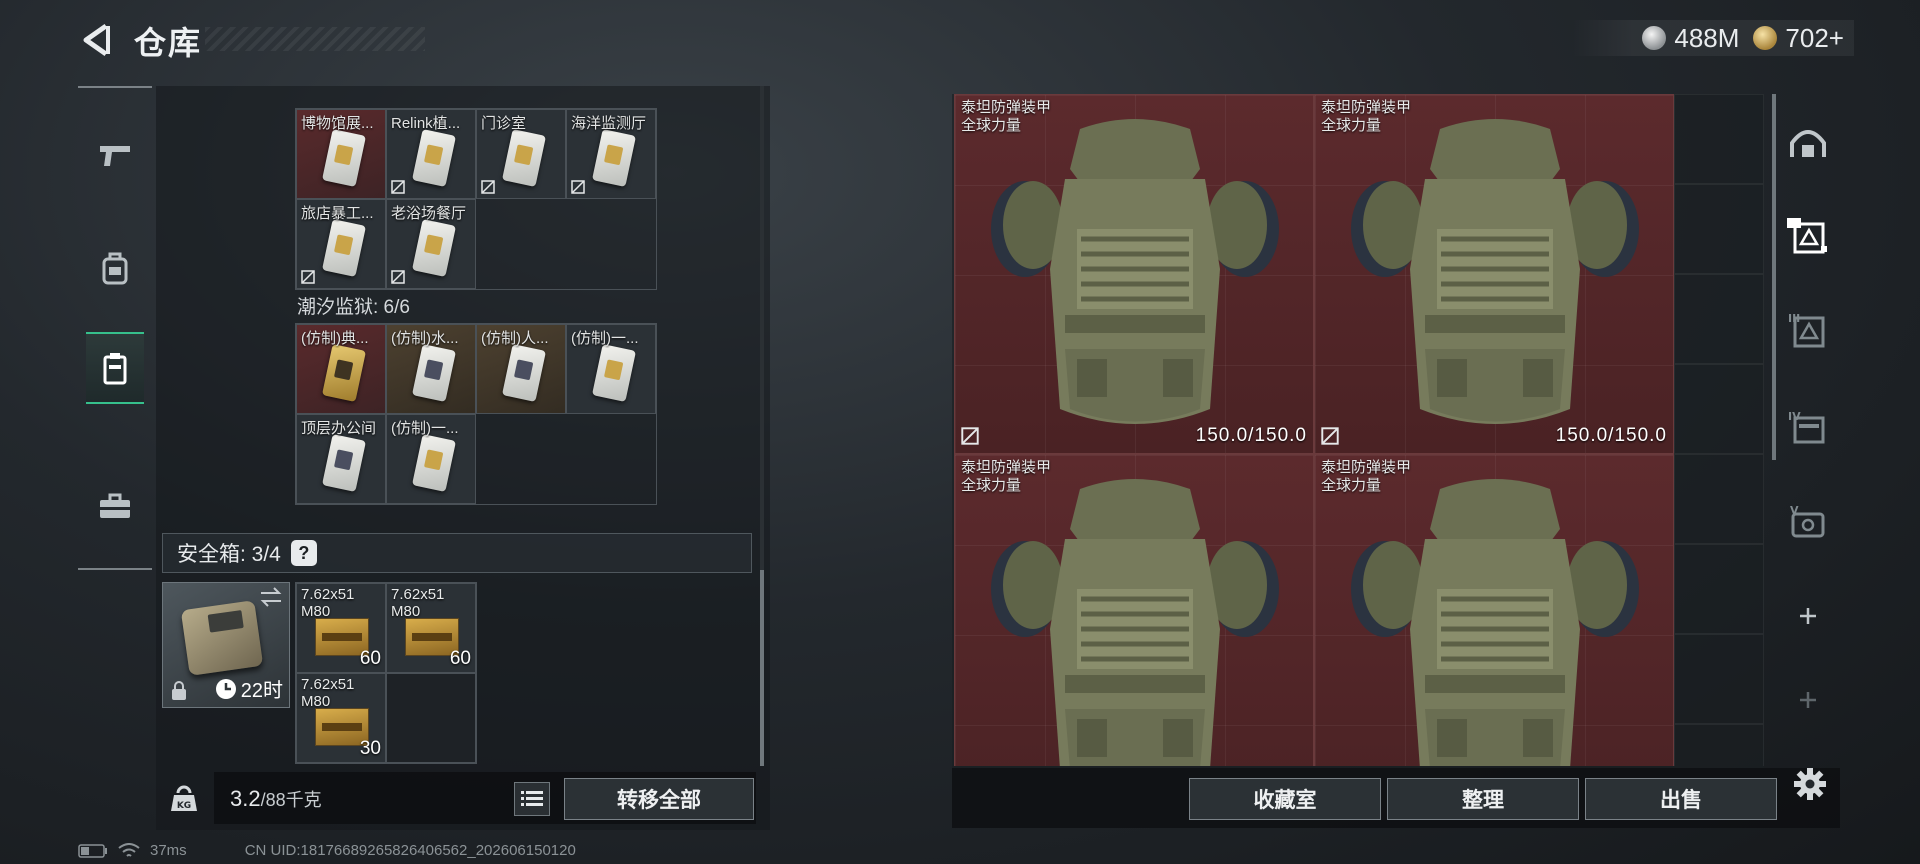  What do you see at coordinates (1285, 799) in the screenshot?
I see `collection-room-button: 收藏室` at bounding box center [1285, 799].